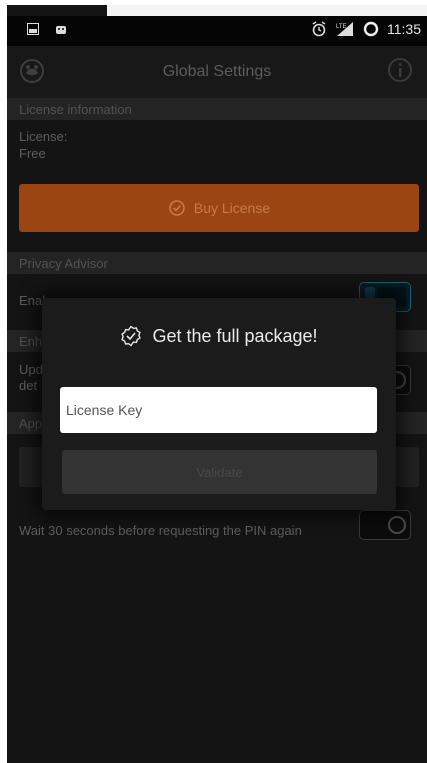  I want to click on pin-wait-toggle, so click(385, 525).